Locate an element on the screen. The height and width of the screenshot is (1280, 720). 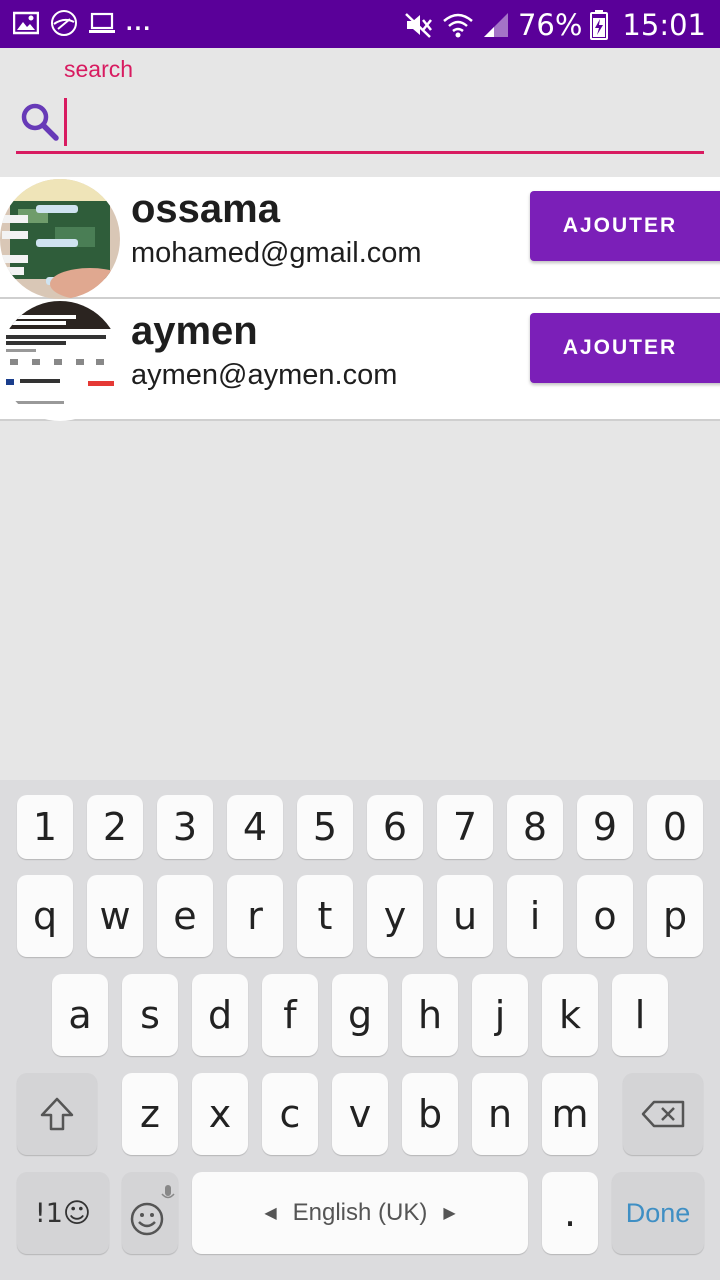
key-z: z is located at coordinates (150, 1114).